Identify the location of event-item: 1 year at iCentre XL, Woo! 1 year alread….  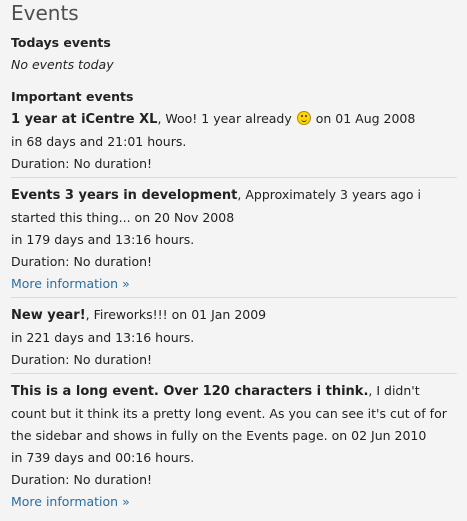
(234, 143).